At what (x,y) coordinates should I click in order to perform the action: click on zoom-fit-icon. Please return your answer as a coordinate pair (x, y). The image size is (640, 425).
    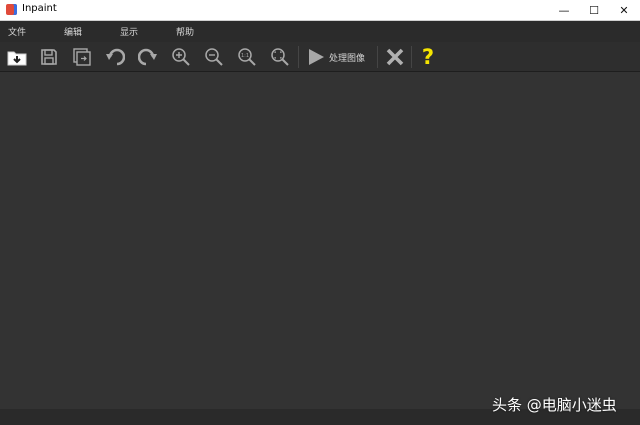
    Looking at the image, I should click on (280, 57).